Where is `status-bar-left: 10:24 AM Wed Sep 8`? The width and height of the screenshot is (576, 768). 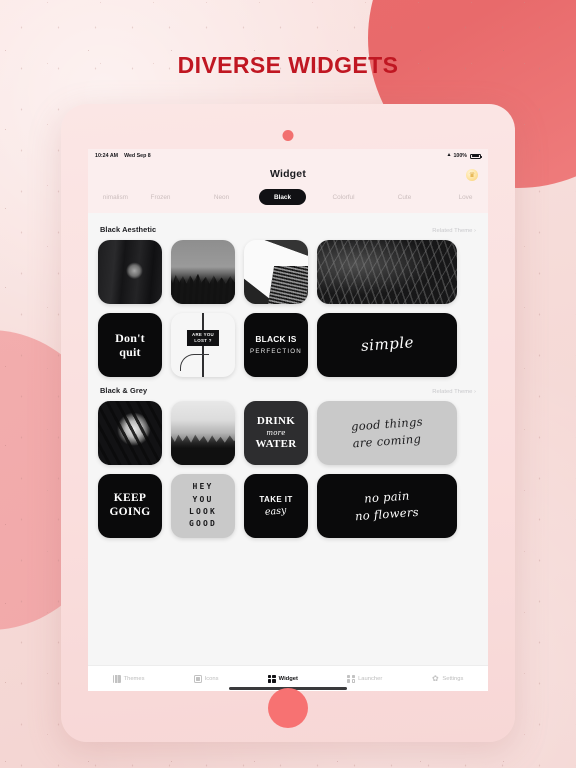 status-bar-left: 10:24 AM Wed Sep 8 is located at coordinates (123, 156).